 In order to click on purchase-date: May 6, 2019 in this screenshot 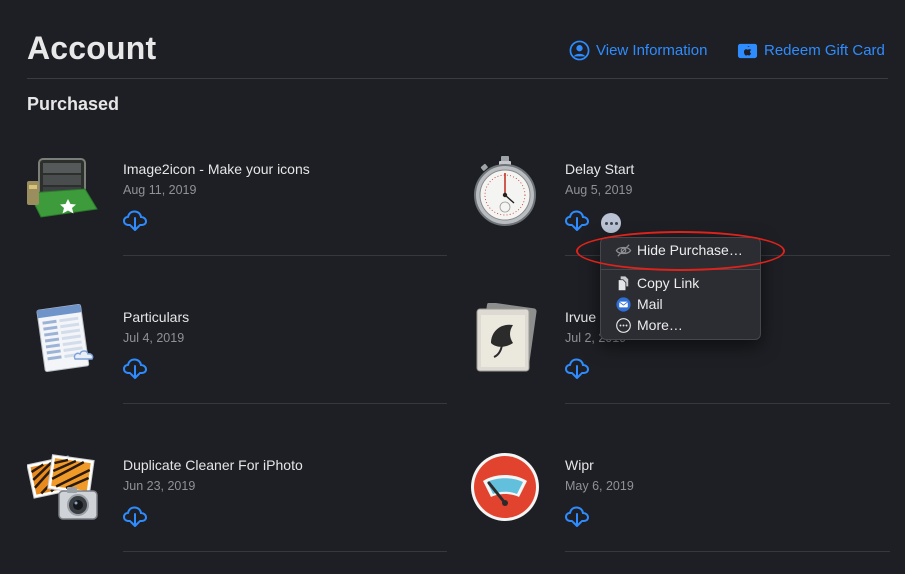, I will do `click(599, 486)`.